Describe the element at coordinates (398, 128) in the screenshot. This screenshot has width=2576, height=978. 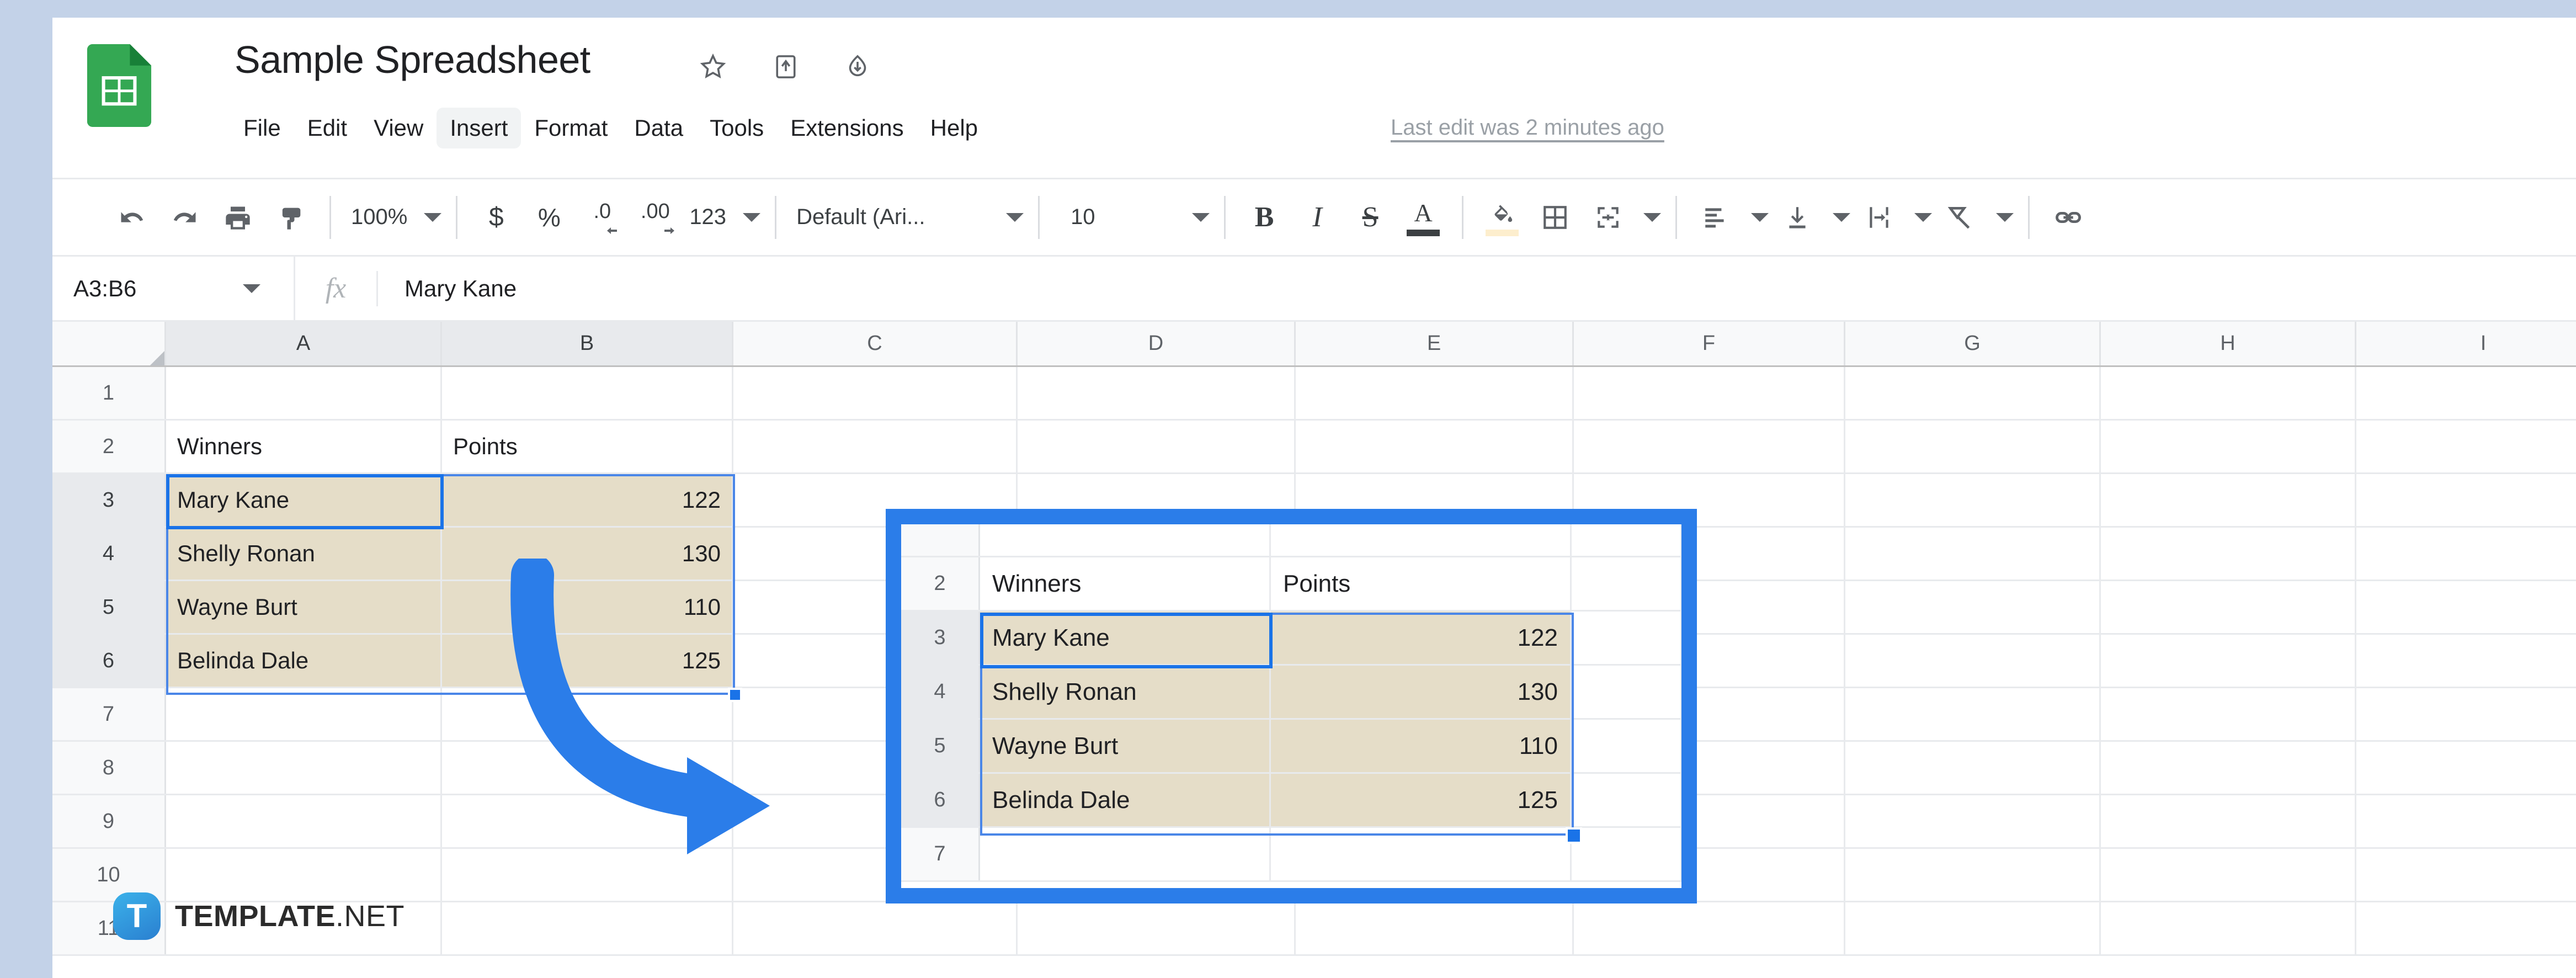
I see `menu-item-view: View` at that location.